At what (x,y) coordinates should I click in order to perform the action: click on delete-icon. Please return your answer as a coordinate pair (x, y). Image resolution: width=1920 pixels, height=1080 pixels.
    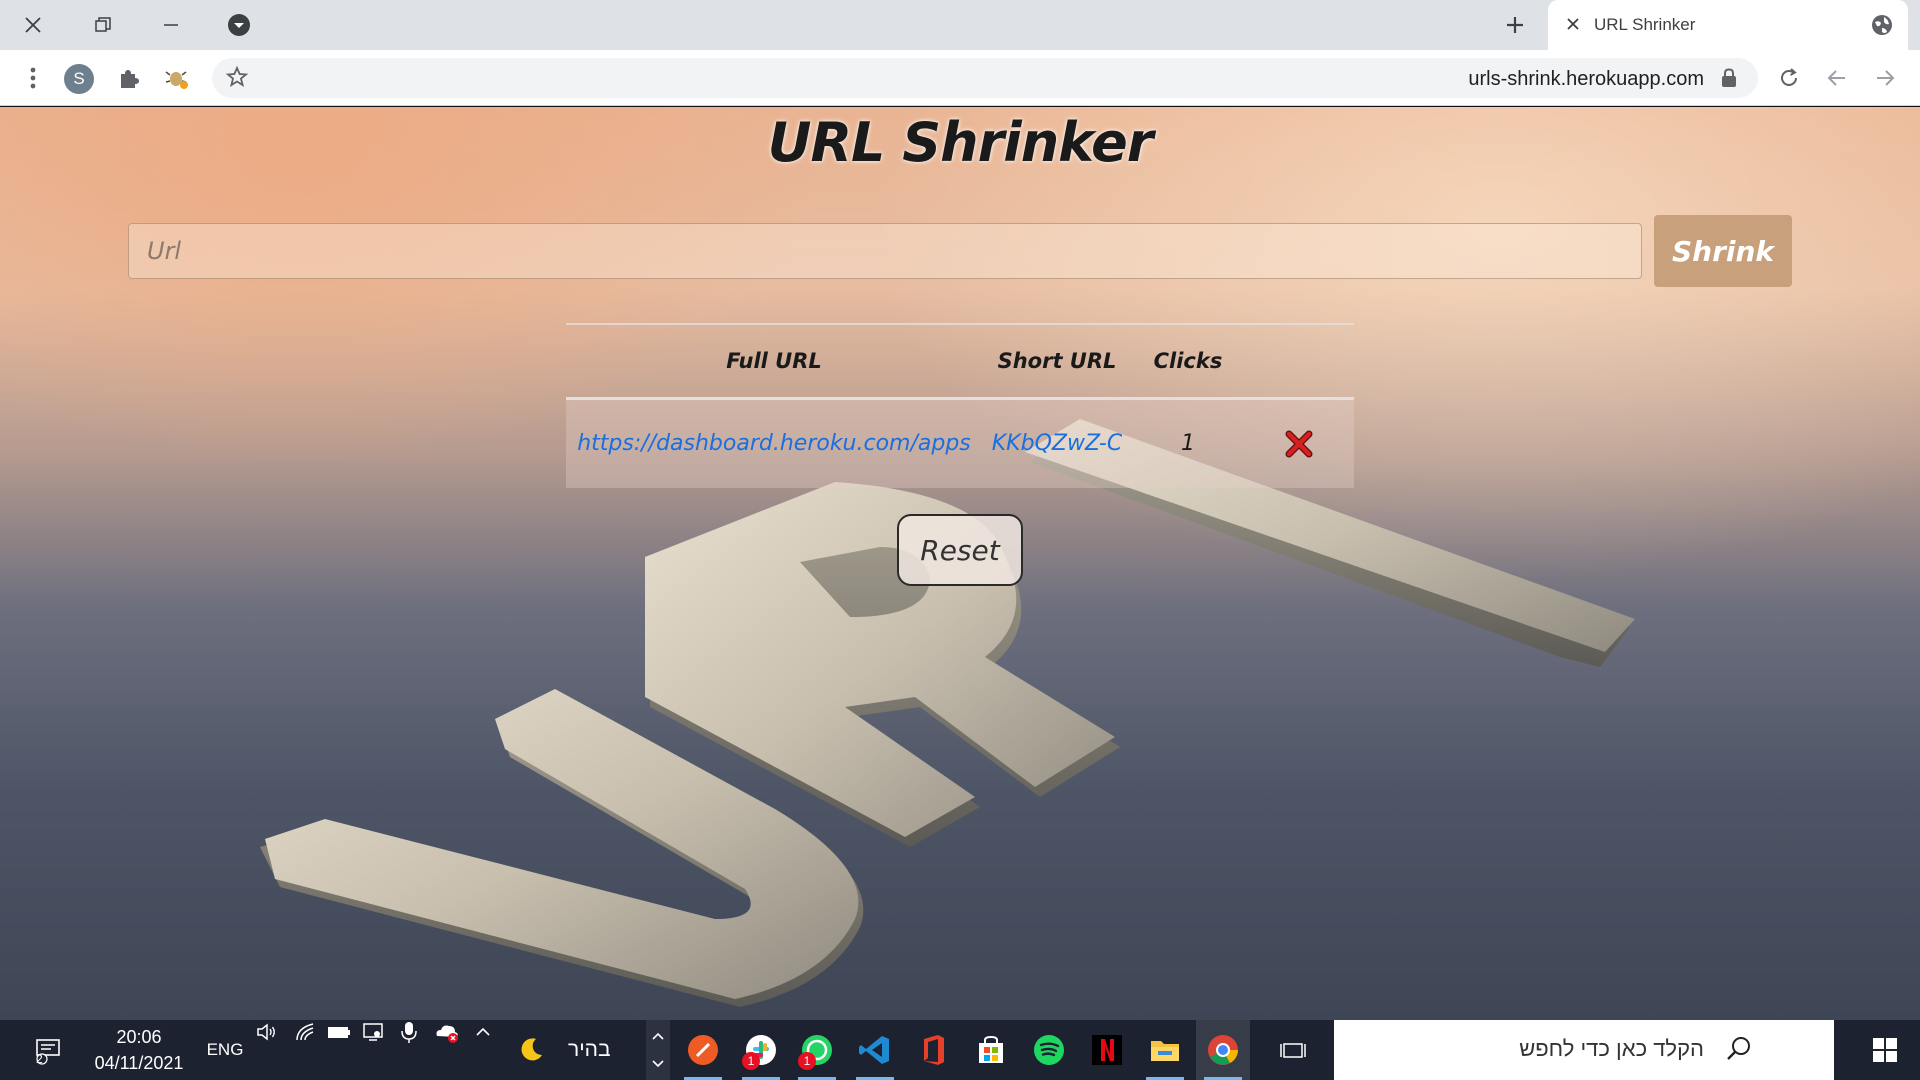
    Looking at the image, I should click on (1299, 444).